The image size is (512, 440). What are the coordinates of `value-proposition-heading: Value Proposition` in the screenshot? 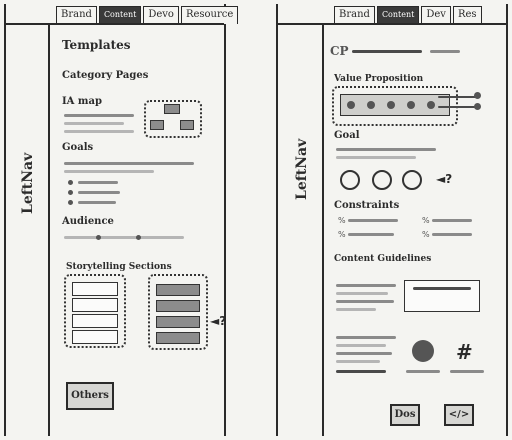 It's located at (379, 79).